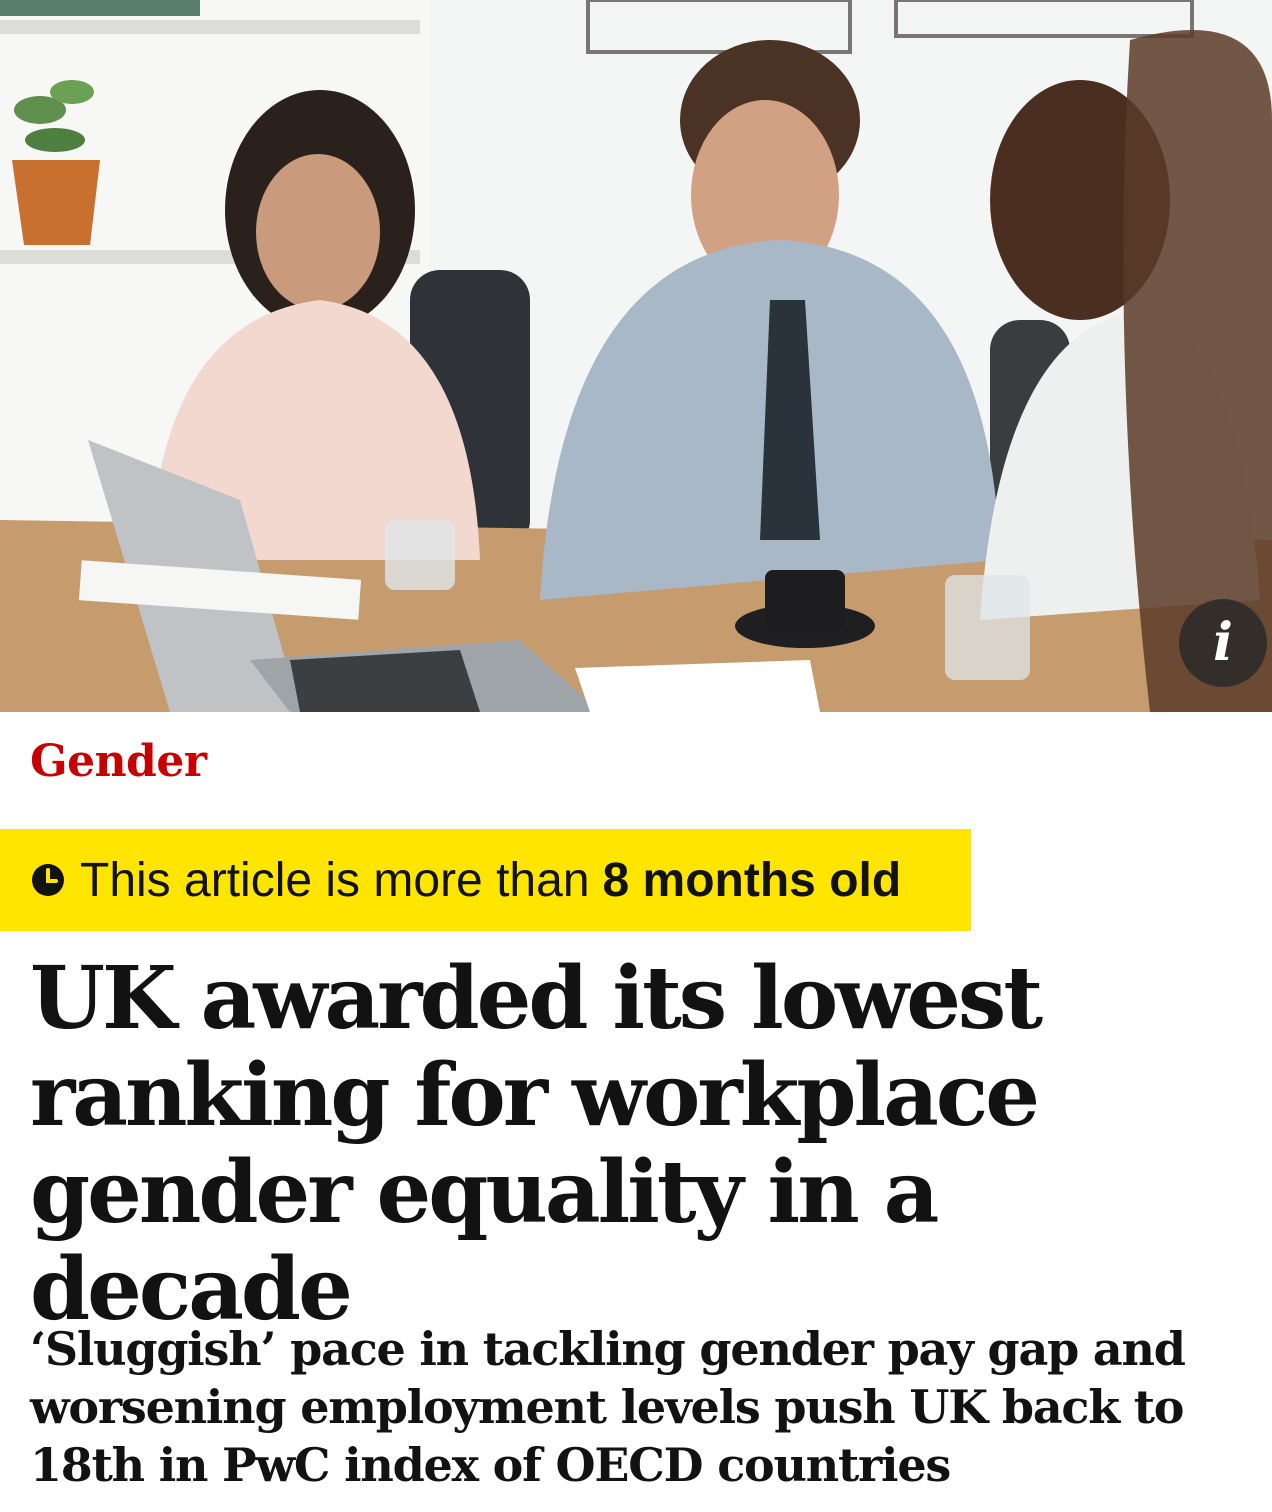 This screenshot has width=1272, height=1512. Describe the element at coordinates (752, 880) in the screenshot. I see `age-warning-duration: 8 months old` at that location.